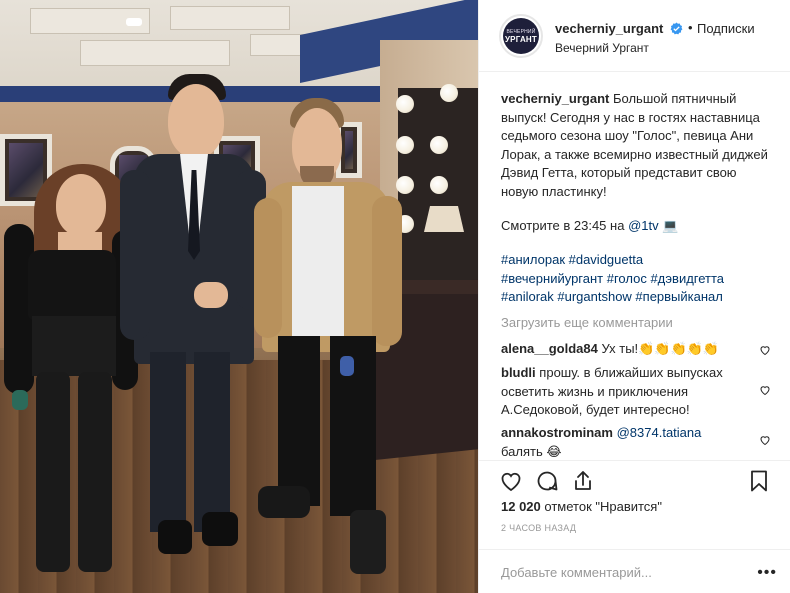 The height and width of the screenshot is (593, 790). What do you see at coordinates (521, 39) in the screenshot?
I see `avatar-text-main: УРГАНТ` at bounding box center [521, 39].